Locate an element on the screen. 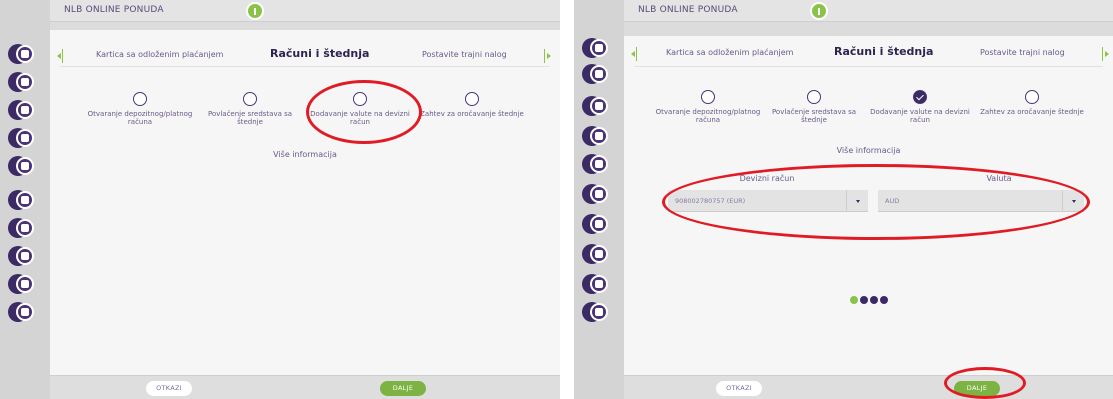 This screenshot has height=399, width=1113. account-select: 908002780757 (EUR) is located at coordinates (768, 201).